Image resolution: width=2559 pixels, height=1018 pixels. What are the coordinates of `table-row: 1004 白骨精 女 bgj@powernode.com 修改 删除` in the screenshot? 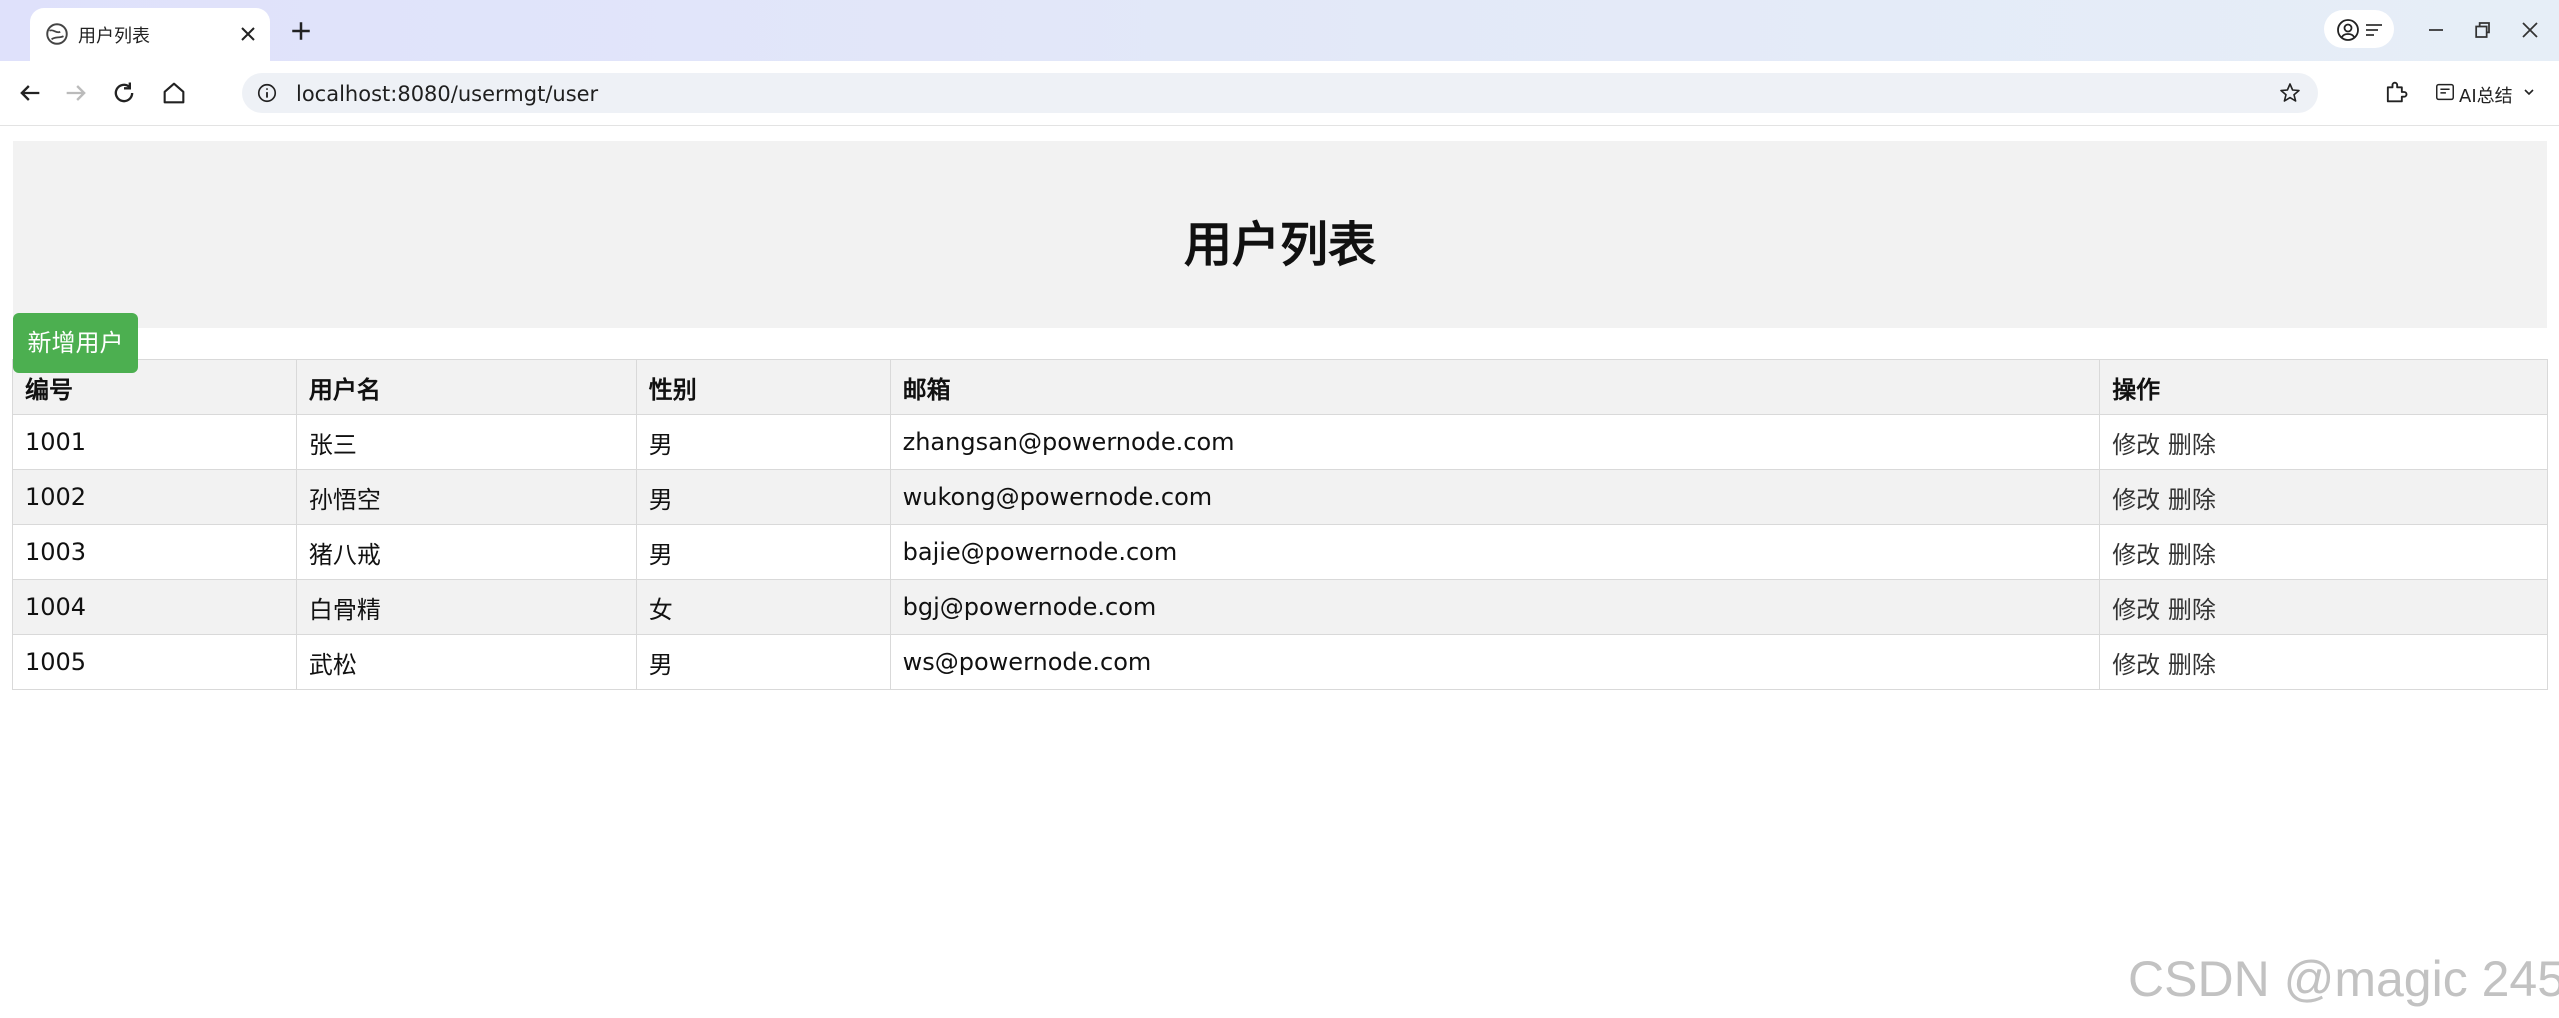 It's located at (1280, 607).